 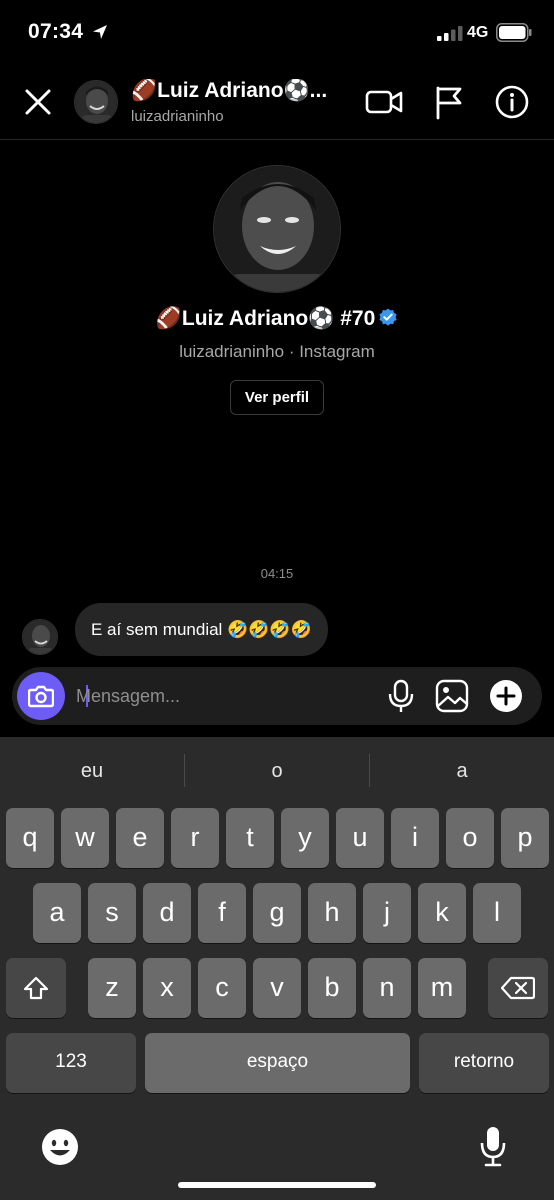 I want to click on video-call-icon, so click(x=384, y=102).